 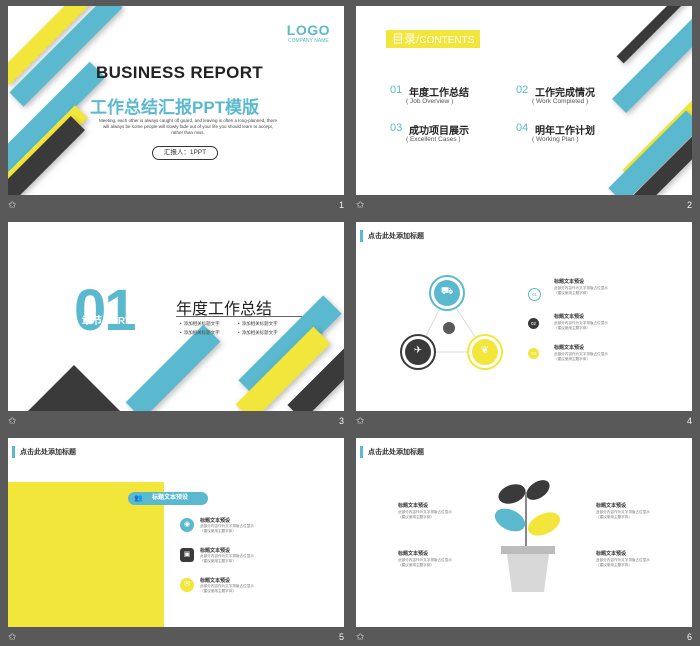 I want to click on plant-pot-illustration, so click(x=527, y=536).